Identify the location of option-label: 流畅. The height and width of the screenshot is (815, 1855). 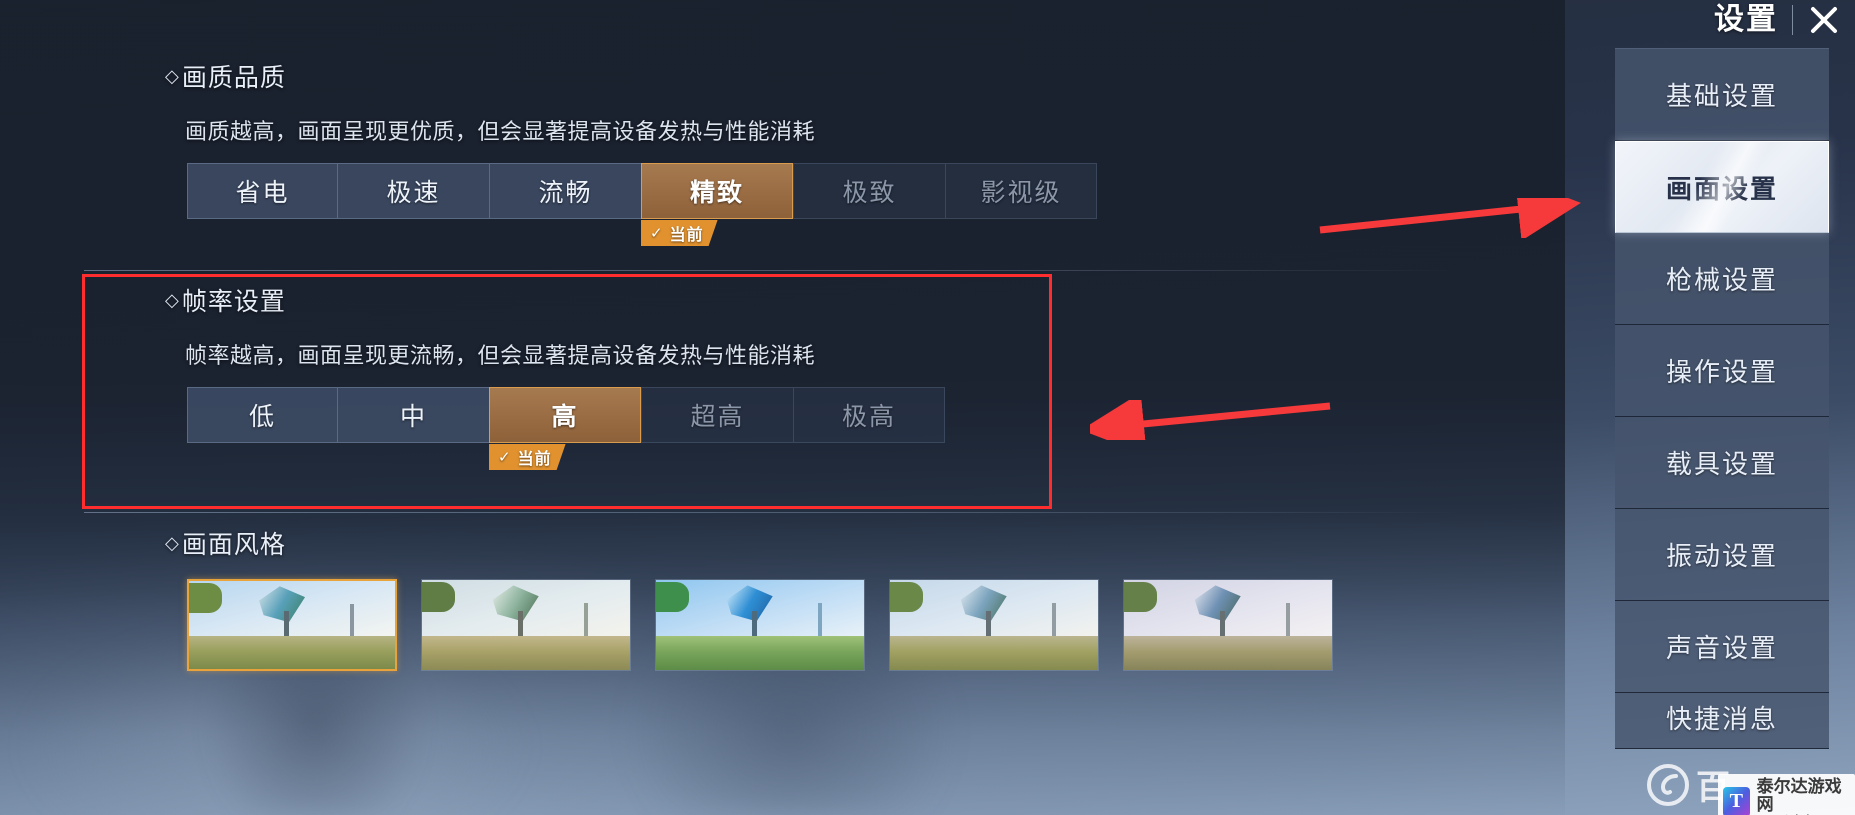
(565, 193).